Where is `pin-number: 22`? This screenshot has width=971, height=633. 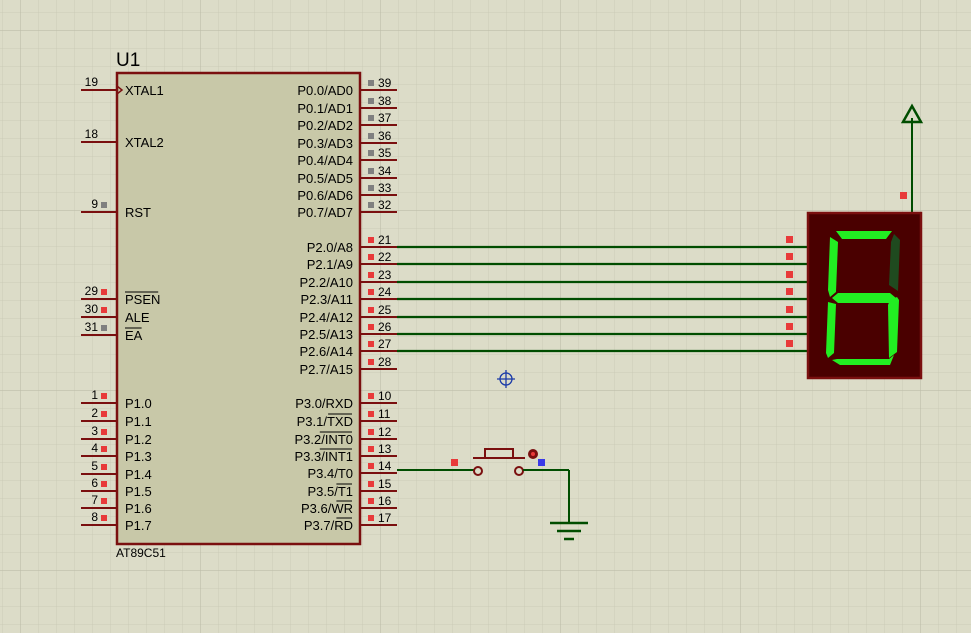
pin-number: 22 is located at coordinates (385, 257).